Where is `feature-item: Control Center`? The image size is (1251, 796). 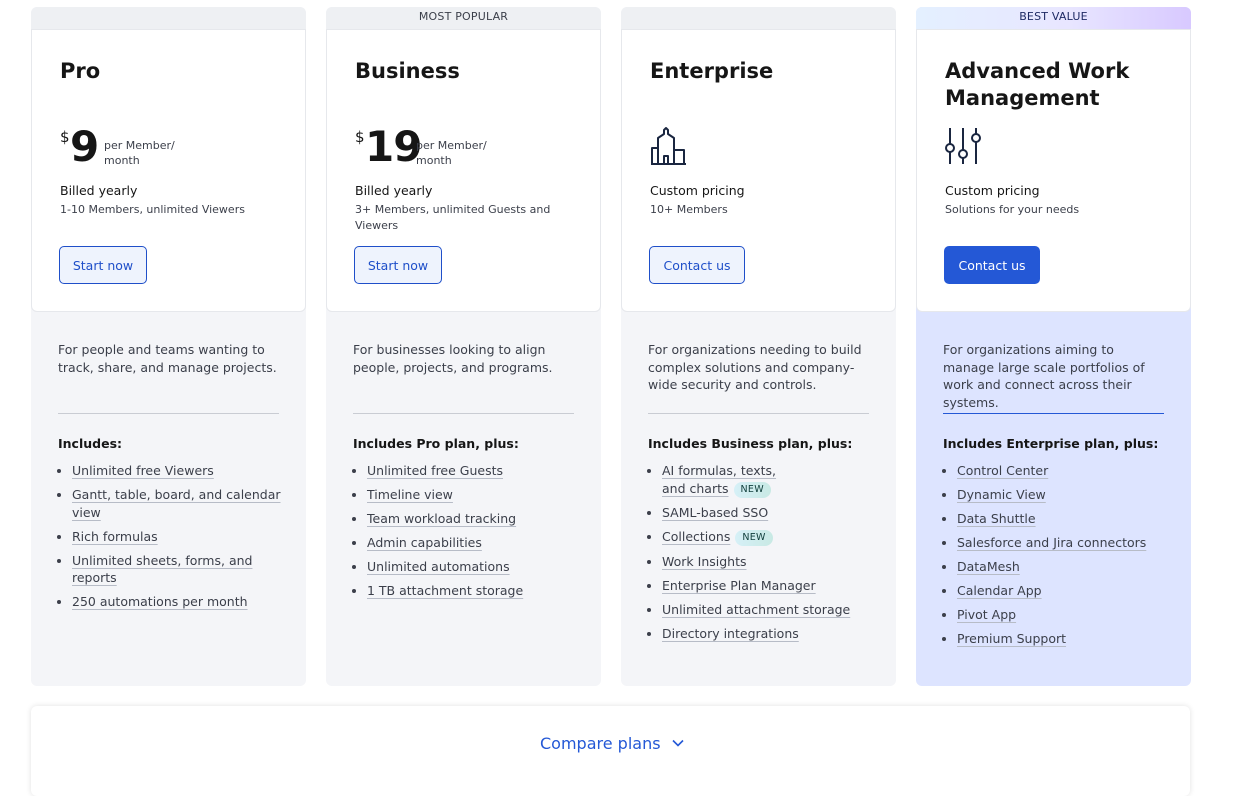 feature-item: Control Center is located at coordinates (1062, 471).